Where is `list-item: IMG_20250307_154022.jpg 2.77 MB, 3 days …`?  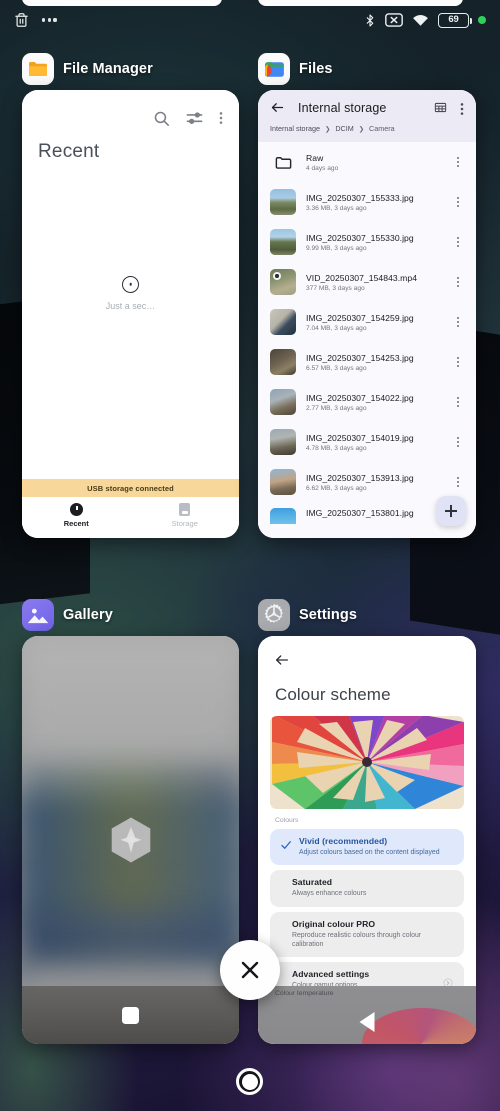 list-item: IMG_20250307_154022.jpg 2.77 MB, 3 days … is located at coordinates (367, 402).